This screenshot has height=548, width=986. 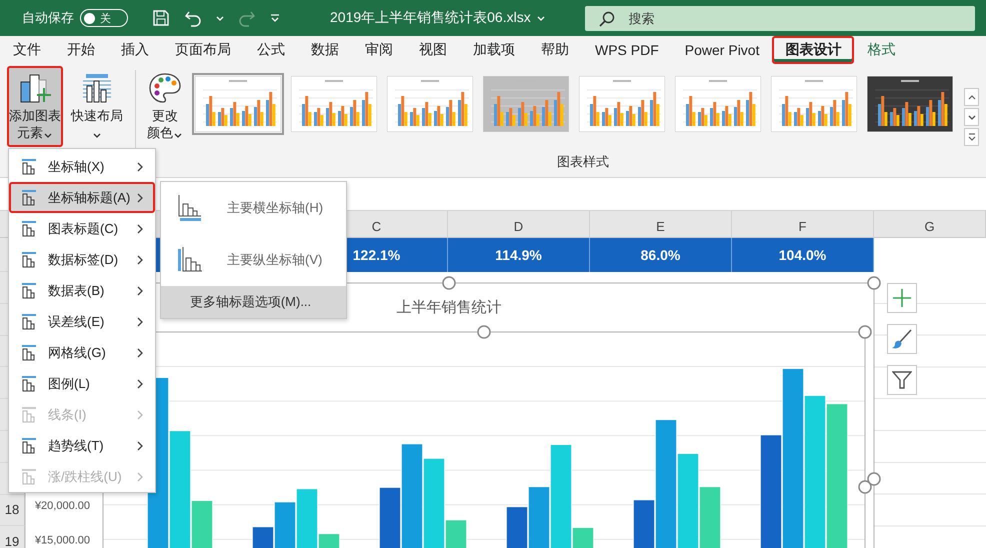 What do you see at coordinates (62, 506) in the screenshot?
I see `axis-tick-label: ¥20,000.00` at bounding box center [62, 506].